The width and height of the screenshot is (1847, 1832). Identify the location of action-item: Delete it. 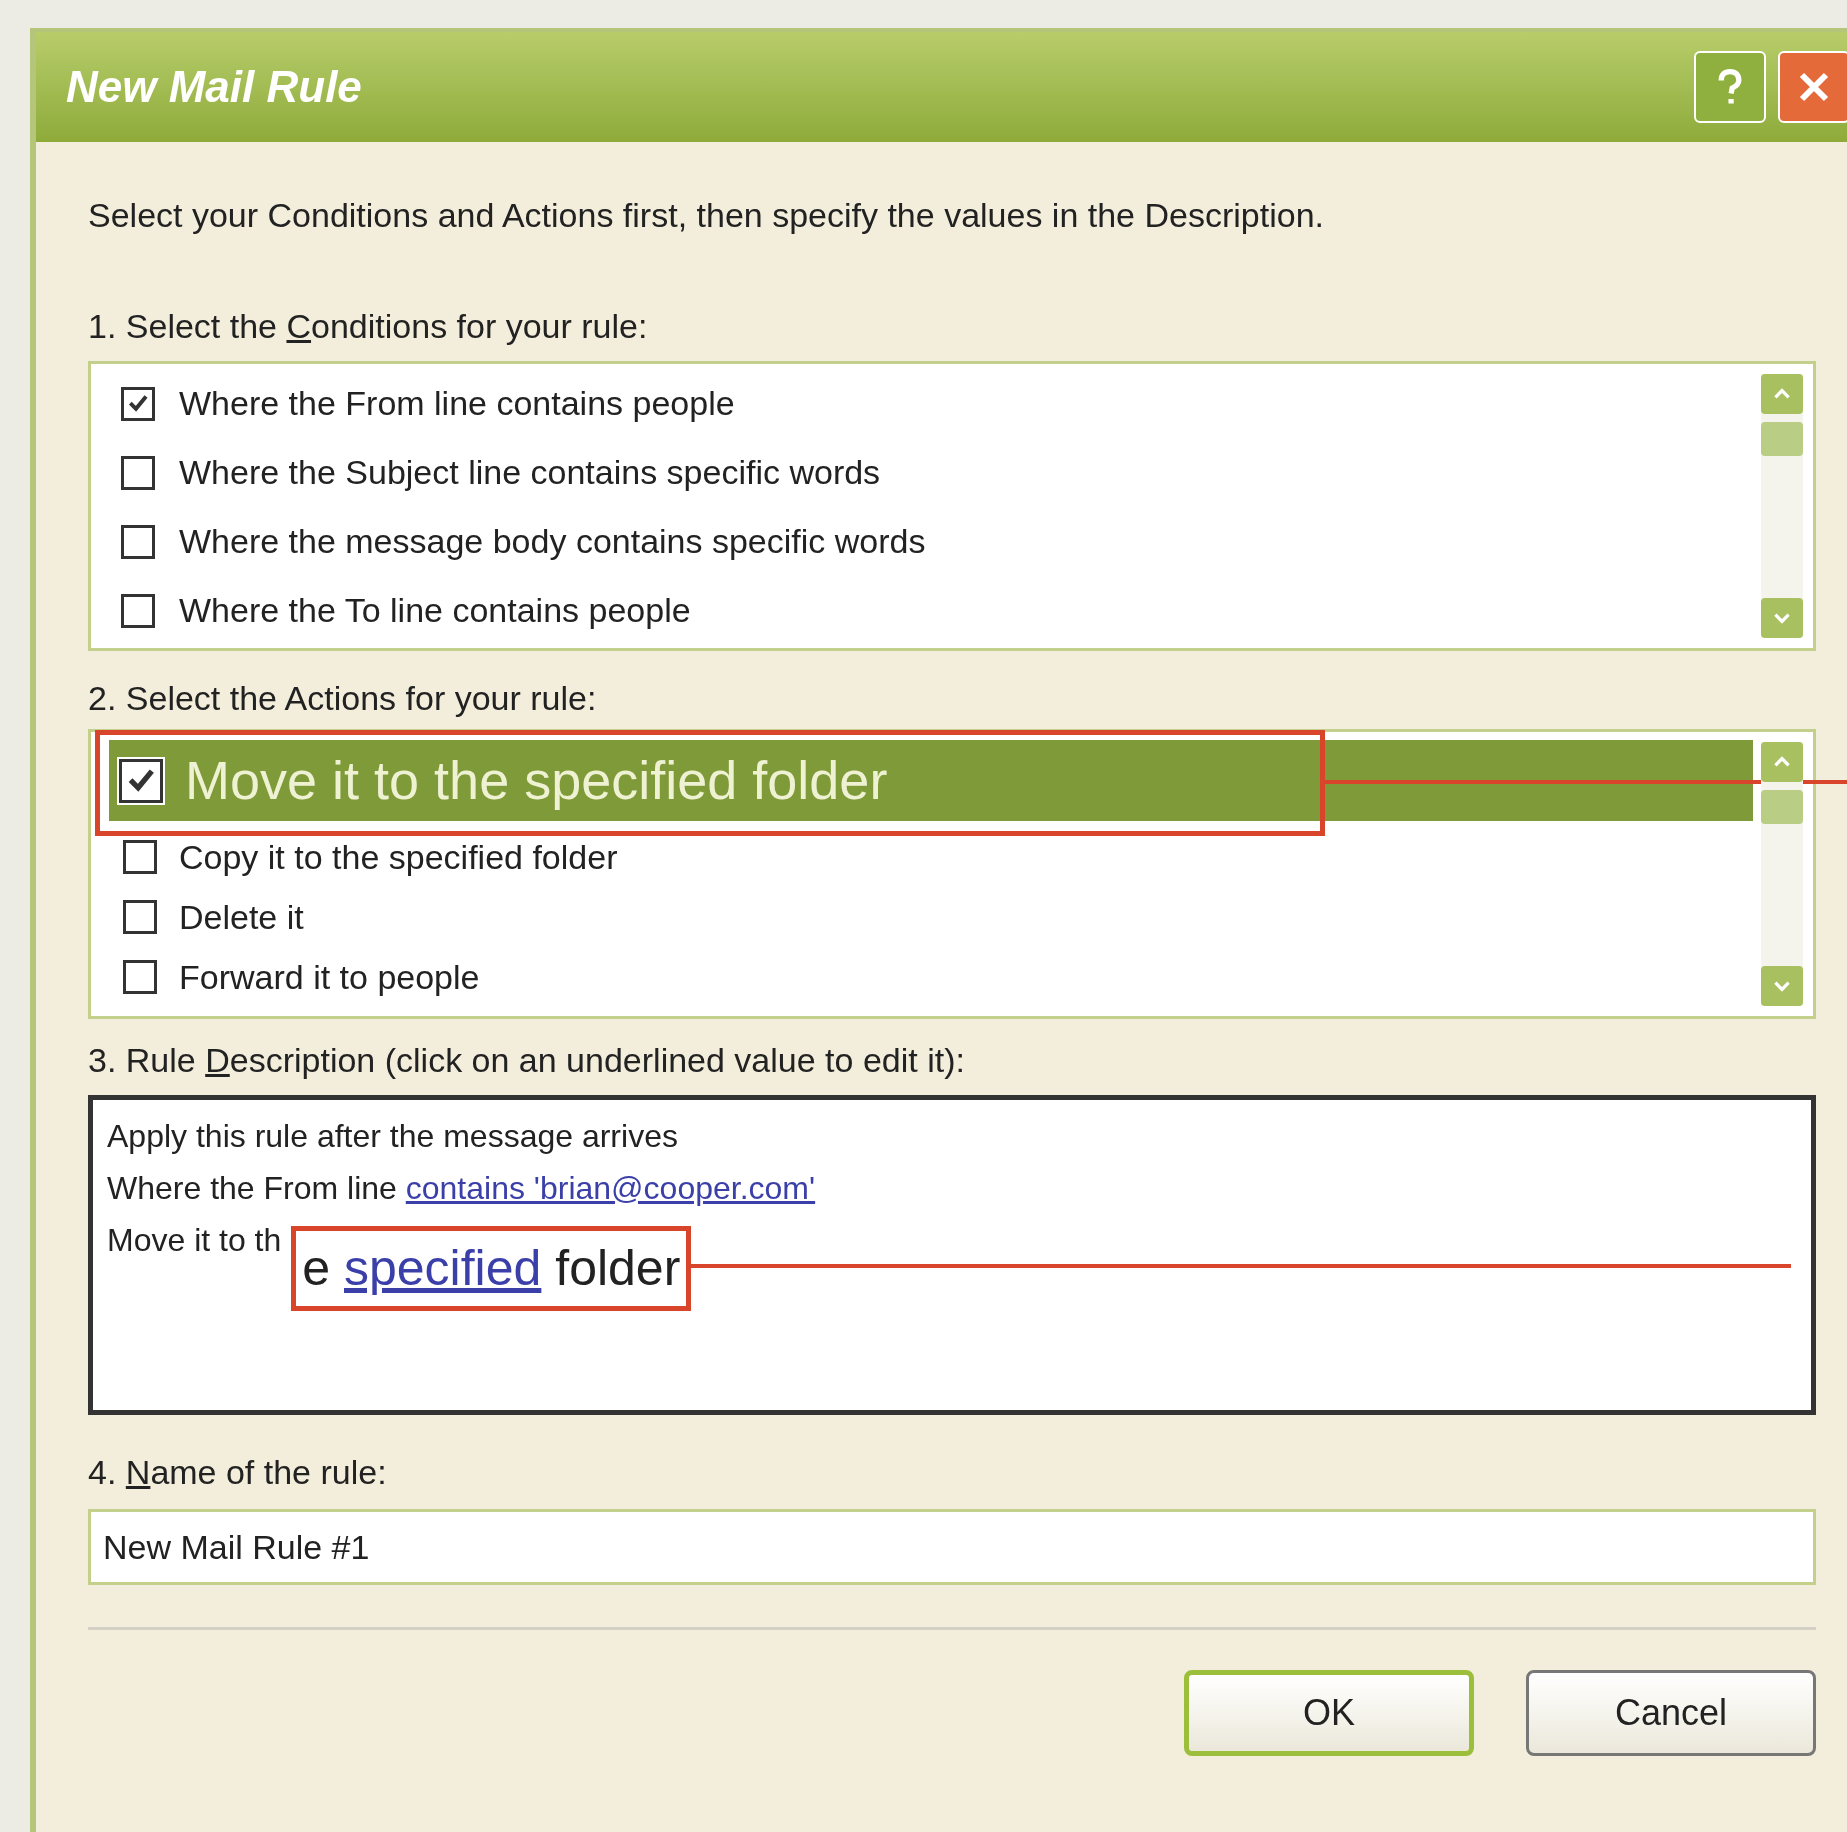
(241, 917).